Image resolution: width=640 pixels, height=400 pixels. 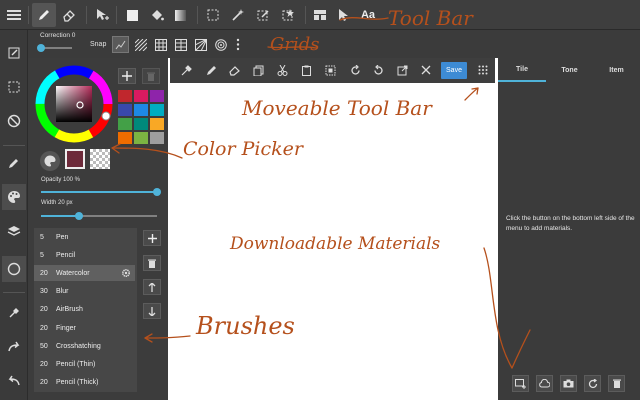 I want to click on transform-icon, so click(x=402, y=70).